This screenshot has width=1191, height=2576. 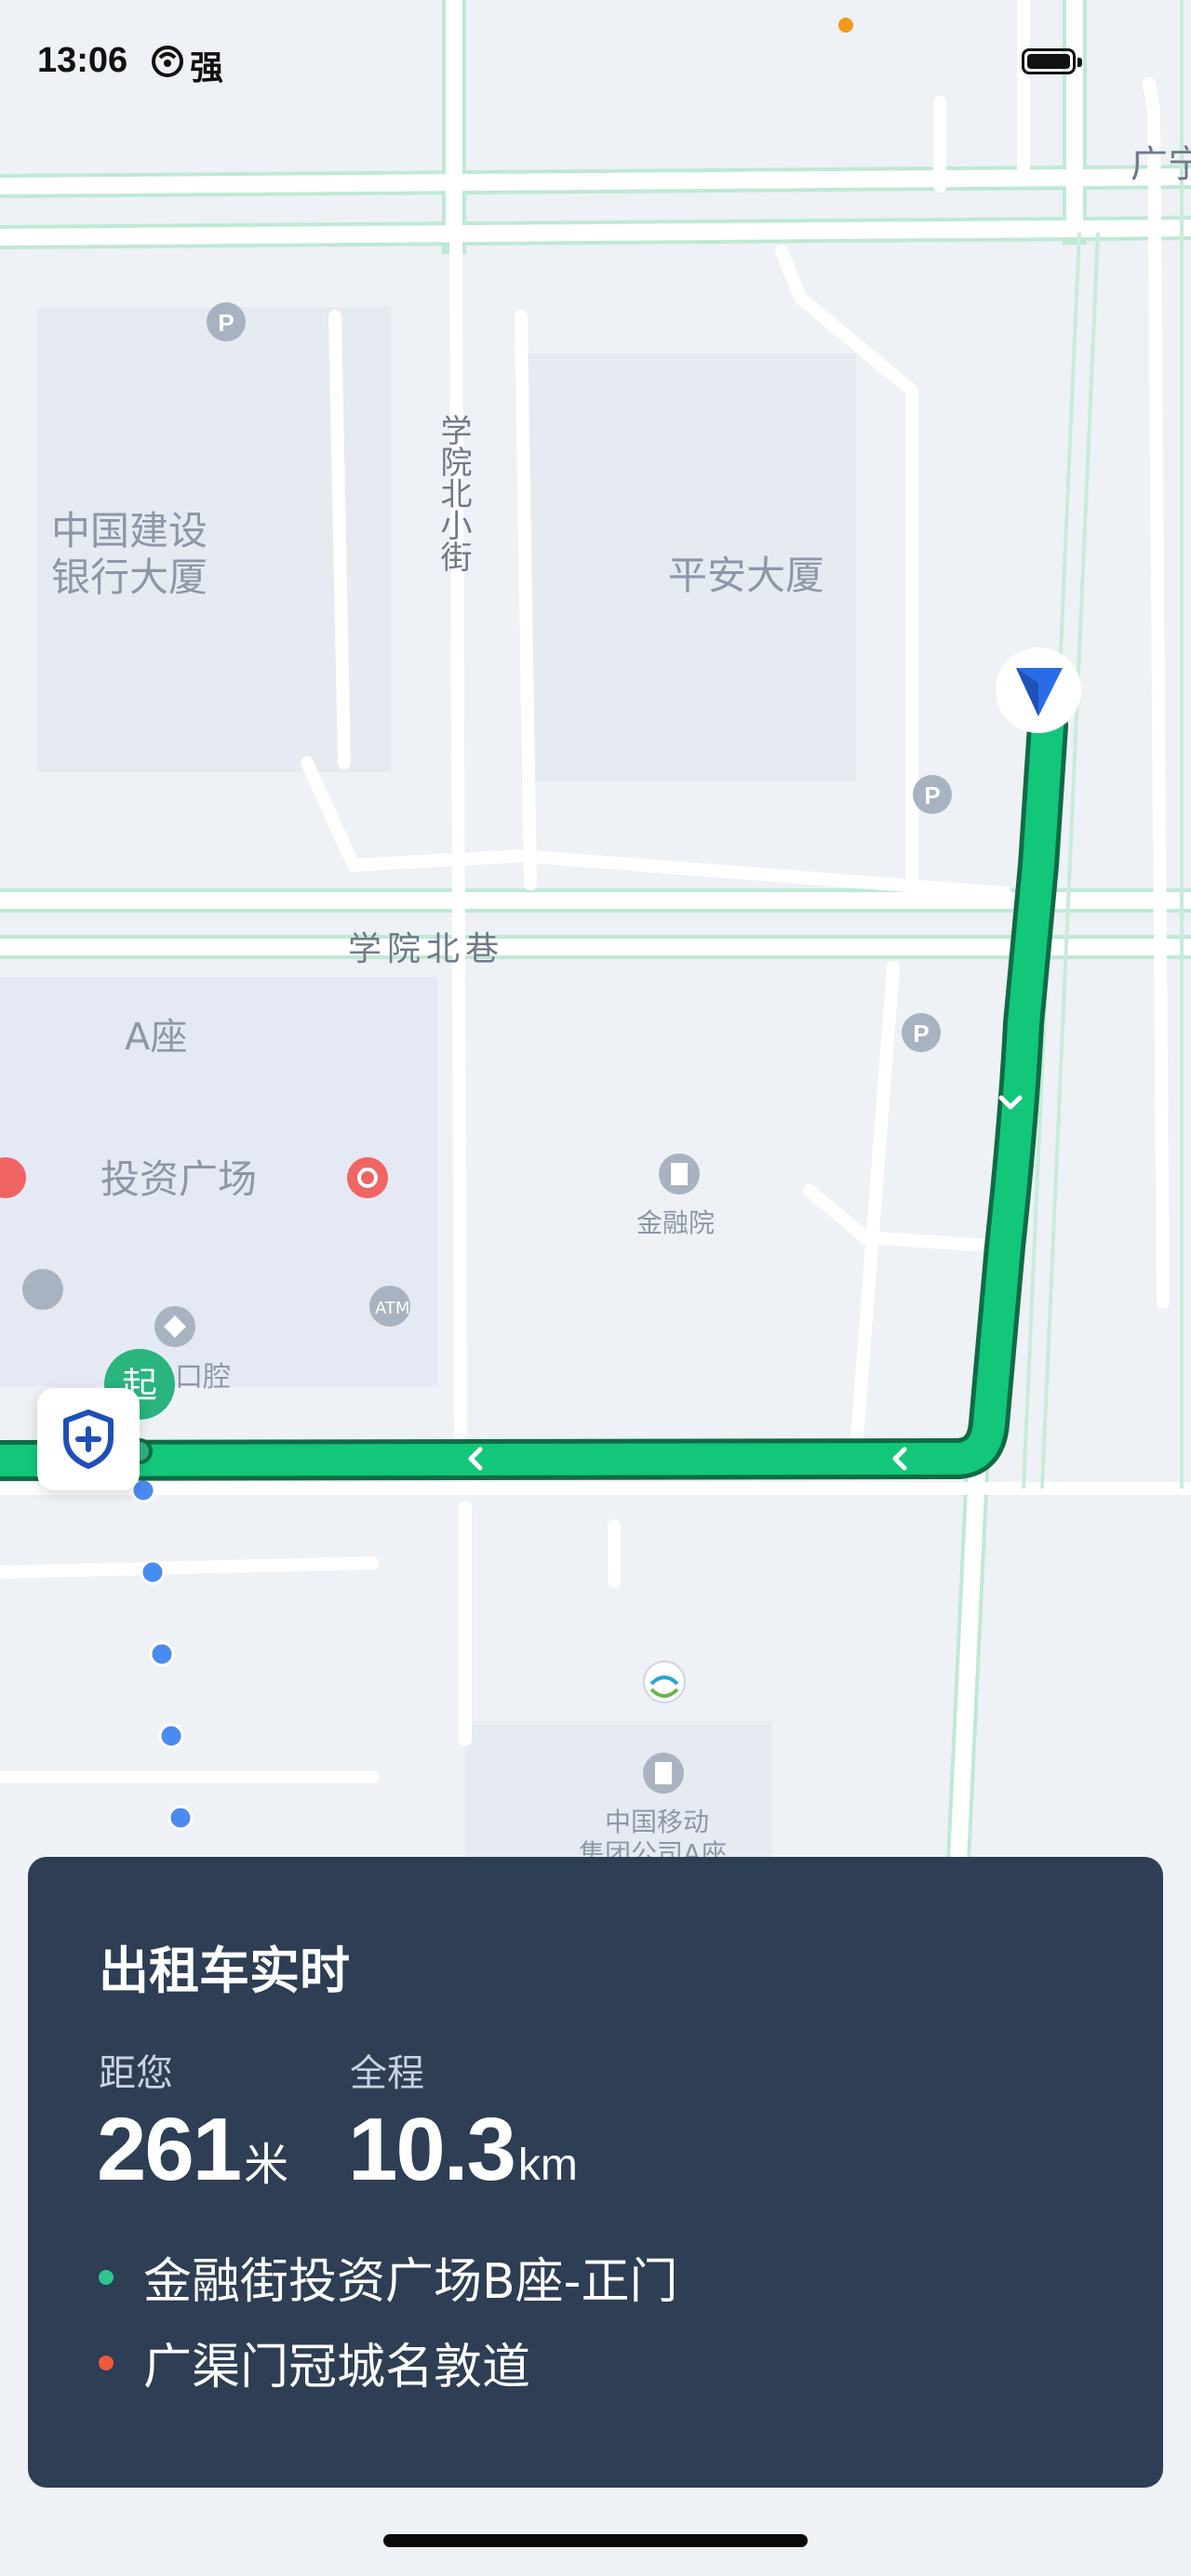 I want to click on destination-text: 广渠门冠城名敦道, so click(x=337, y=2368).